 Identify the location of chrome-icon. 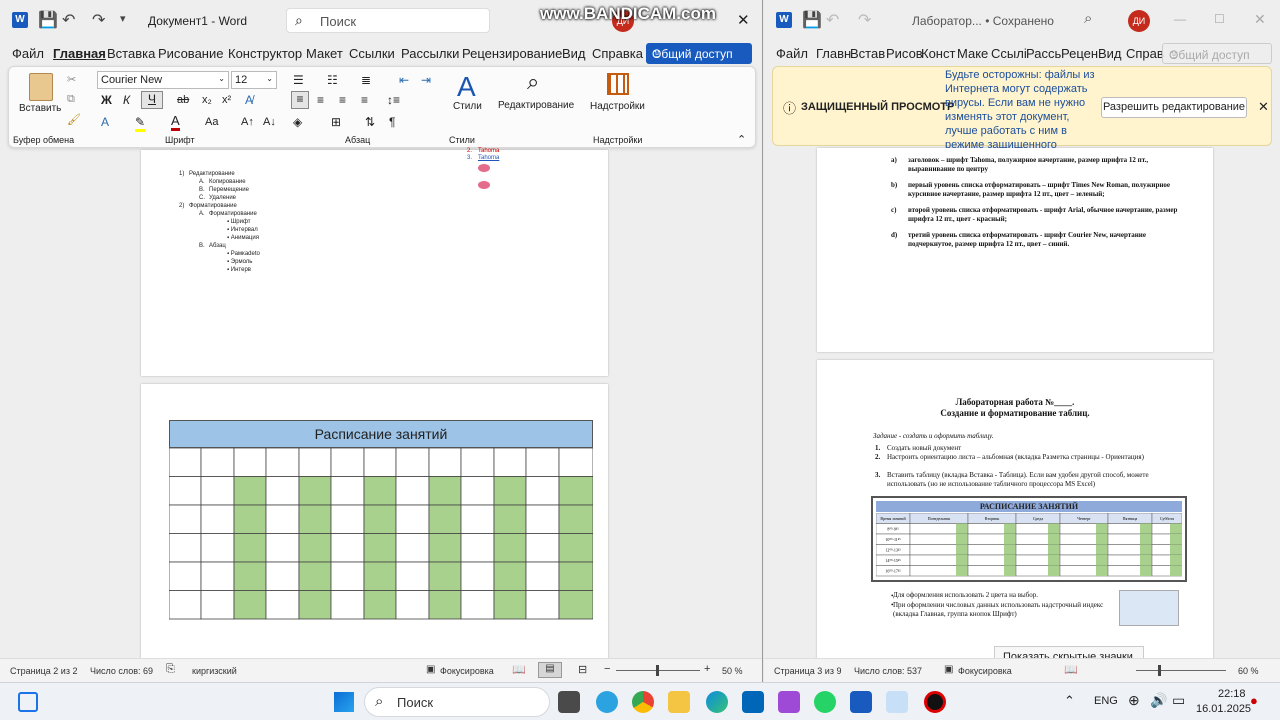
(643, 702).